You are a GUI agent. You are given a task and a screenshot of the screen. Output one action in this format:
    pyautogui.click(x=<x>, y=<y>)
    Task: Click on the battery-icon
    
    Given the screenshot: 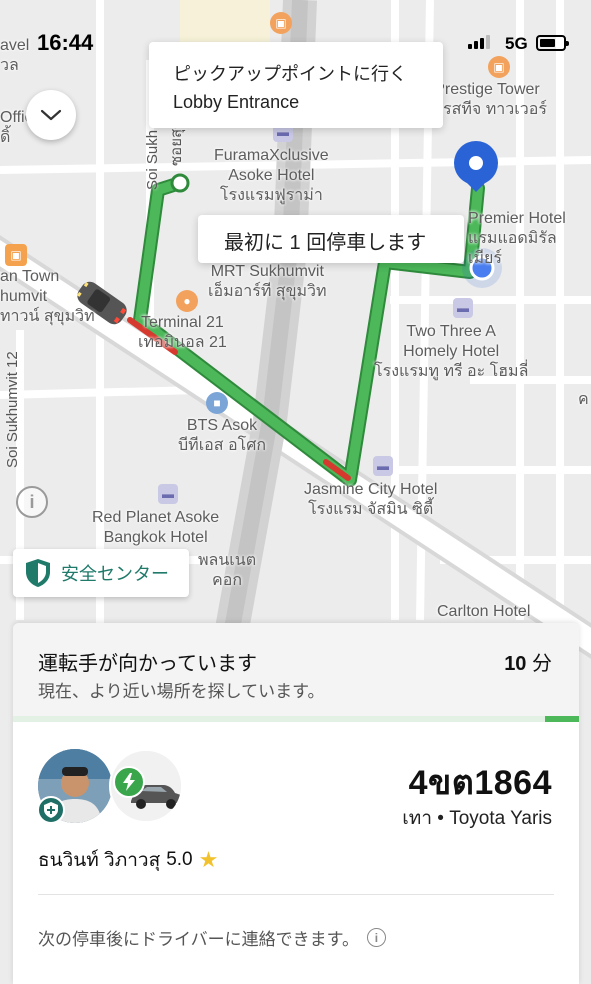 What is the action you would take?
    pyautogui.click(x=552, y=43)
    